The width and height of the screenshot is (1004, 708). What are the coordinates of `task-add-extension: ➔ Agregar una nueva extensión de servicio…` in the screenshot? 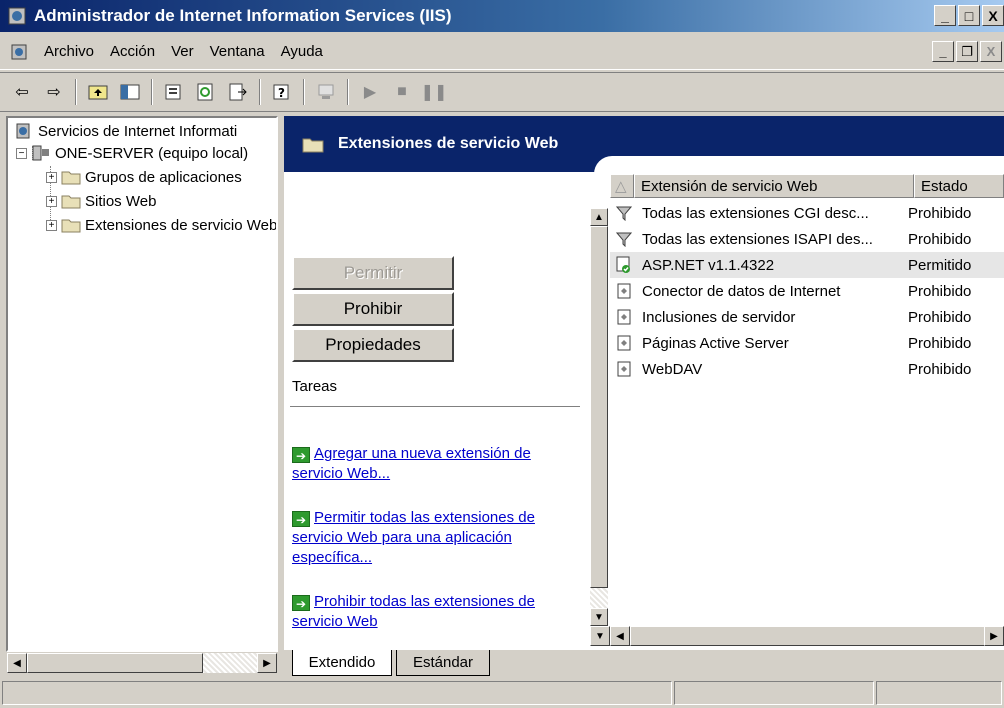 It's located at (432, 464).